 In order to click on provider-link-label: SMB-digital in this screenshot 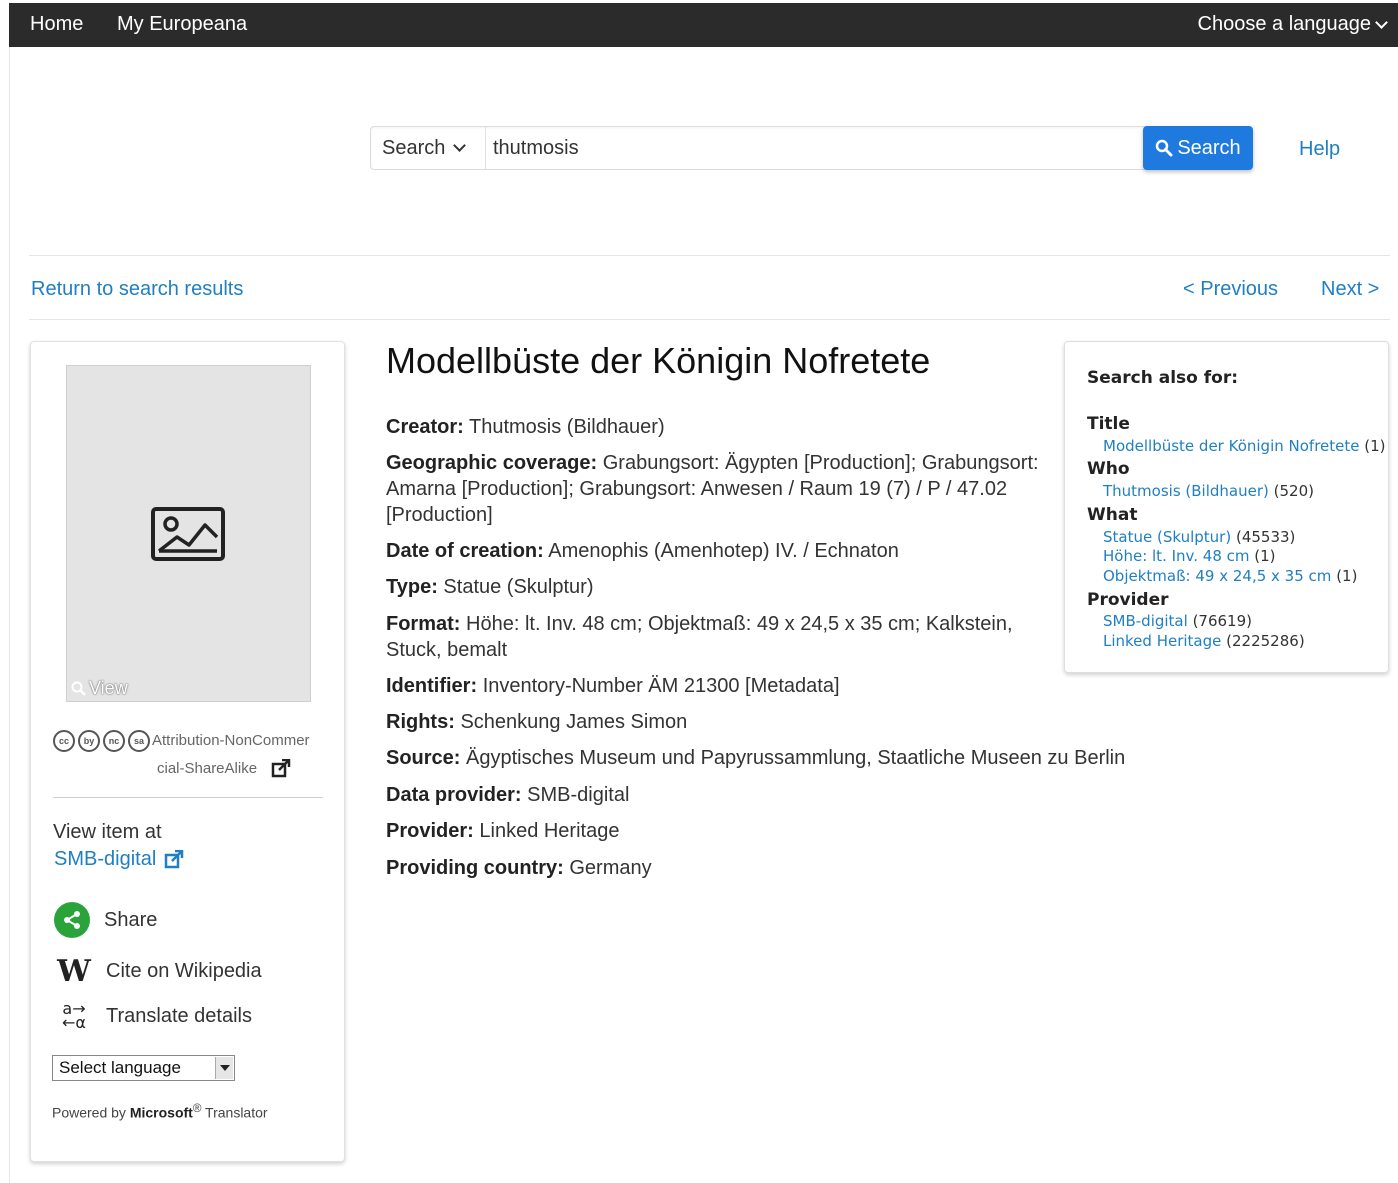, I will do `click(105, 859)`.